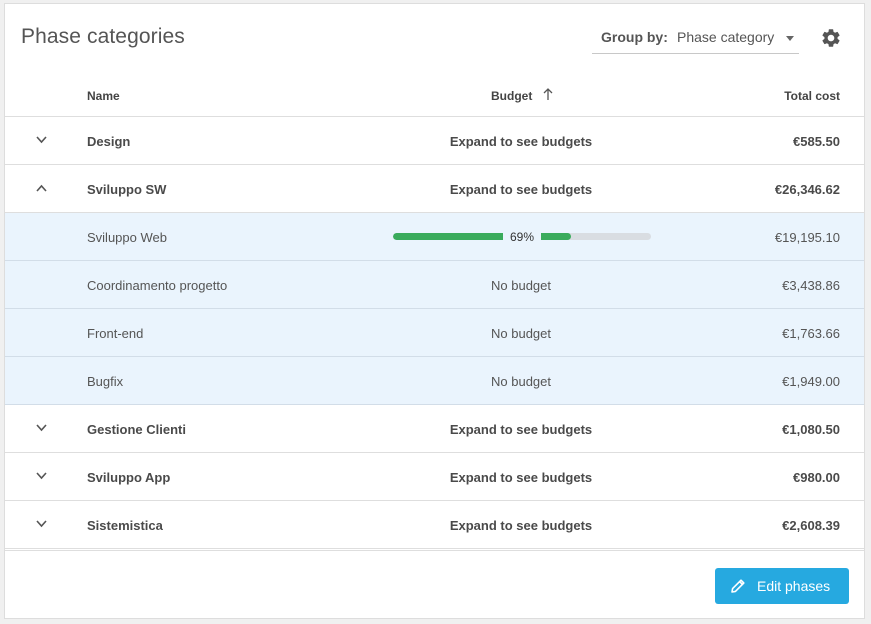 Image resolution: width=871 pixels, height=624 pixels. What do you see at coordinates (807, 189) in the screenshot?
I see `row-total-cost: €26,346.62` at bounding box center [807, 189].